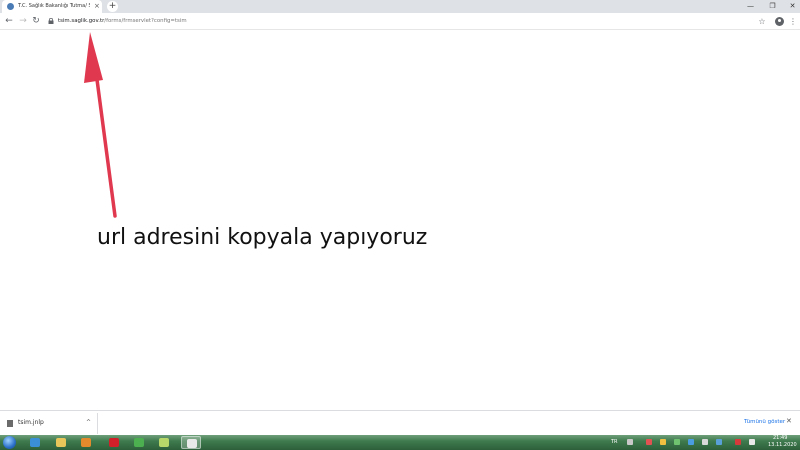 The image size is (800, 450). I want to click on clock-date: 13.11.2020, so click(782, 445).